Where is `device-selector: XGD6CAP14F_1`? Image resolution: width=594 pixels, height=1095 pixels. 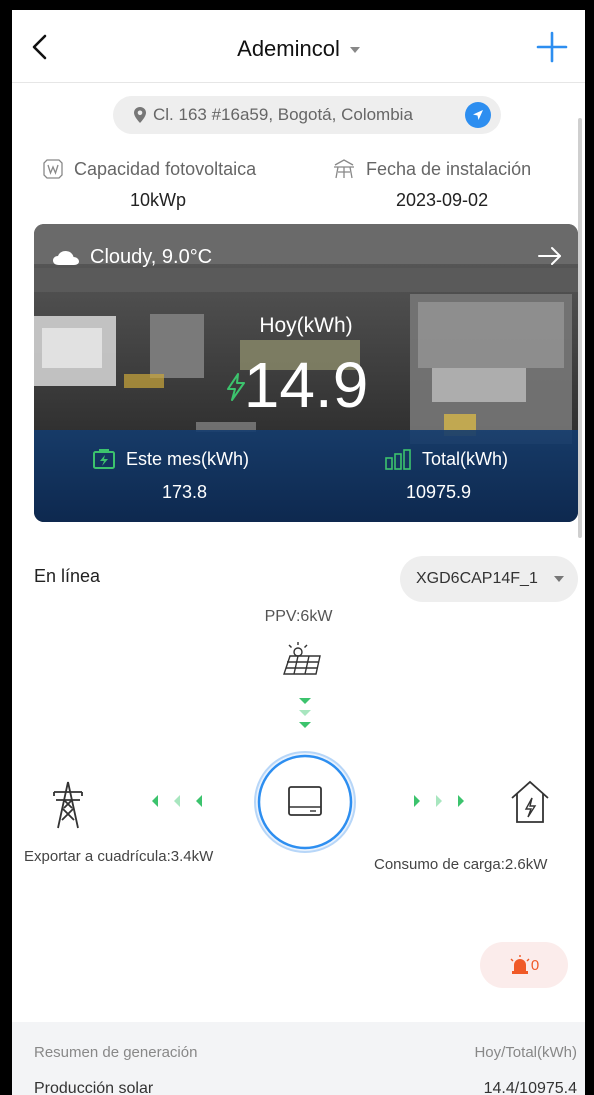
device-selector: XGD6CAP14F_1 is located at coordinates (489, 579).